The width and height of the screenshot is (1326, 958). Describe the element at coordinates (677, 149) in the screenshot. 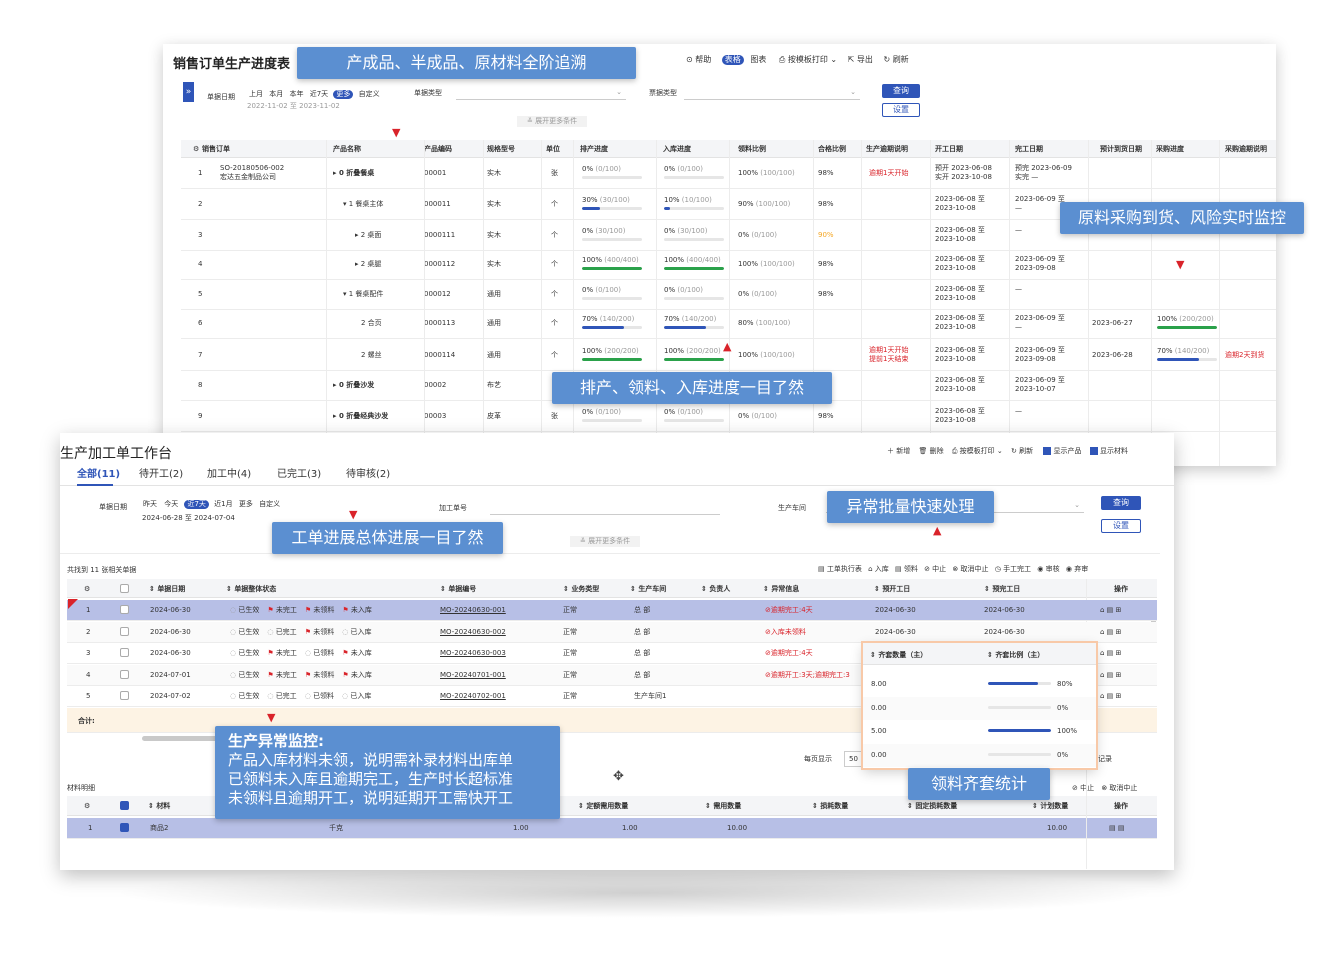

I see `column-header: 入库进度` at that location.